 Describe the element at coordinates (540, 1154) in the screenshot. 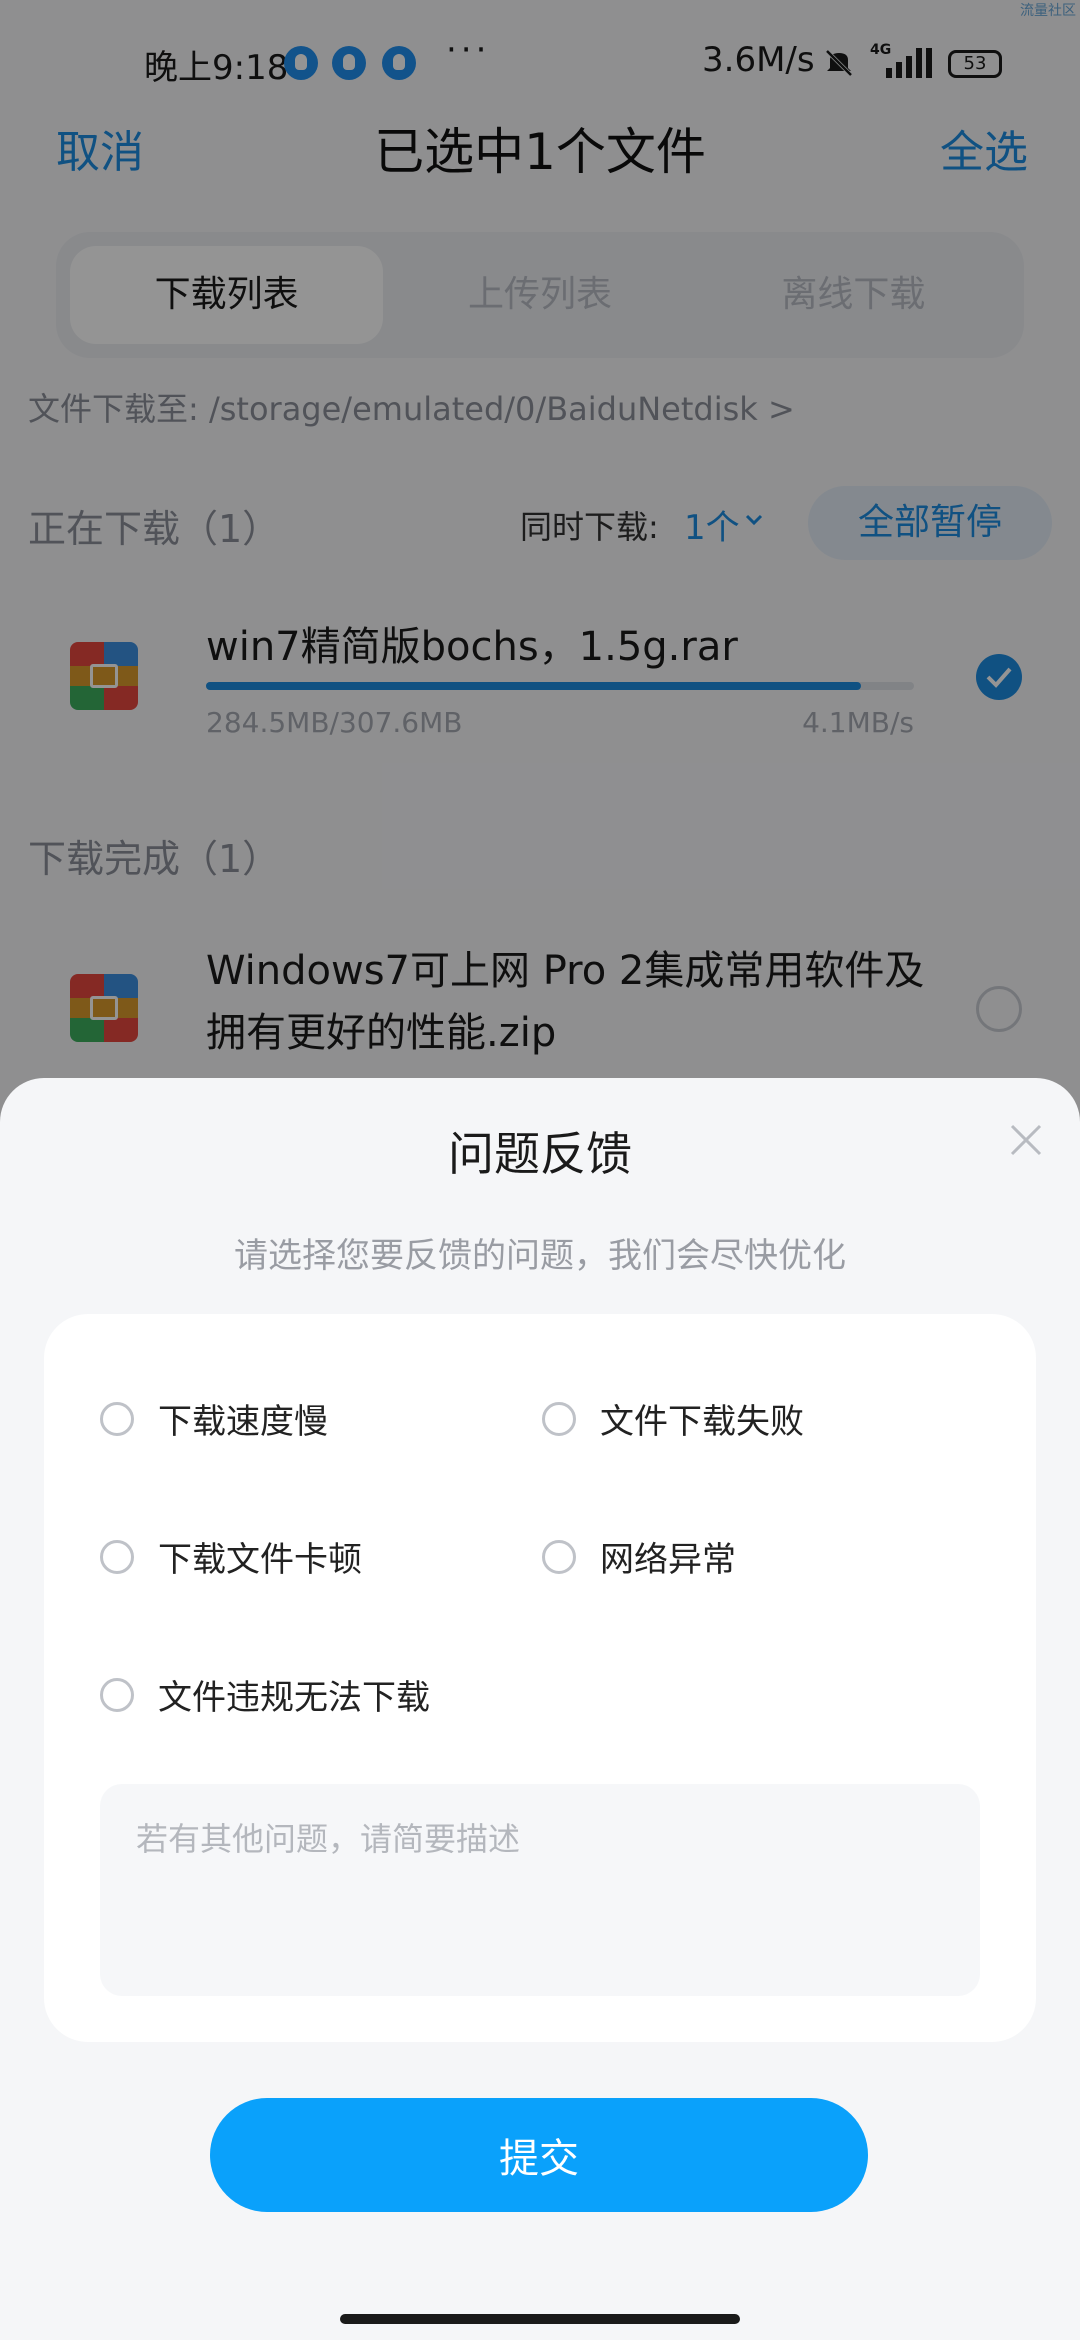

I see `sheet-title: 问题反馈` at that location.